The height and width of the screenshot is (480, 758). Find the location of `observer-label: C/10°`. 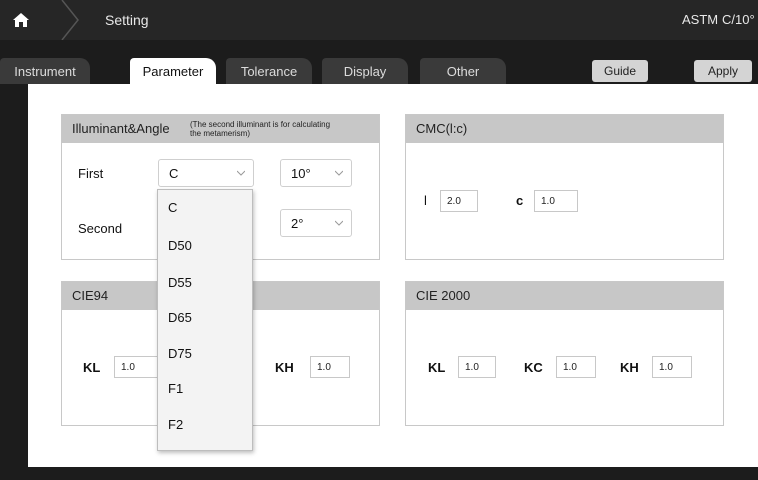

observer-label: C/10° is located at coordinates (738, 19).